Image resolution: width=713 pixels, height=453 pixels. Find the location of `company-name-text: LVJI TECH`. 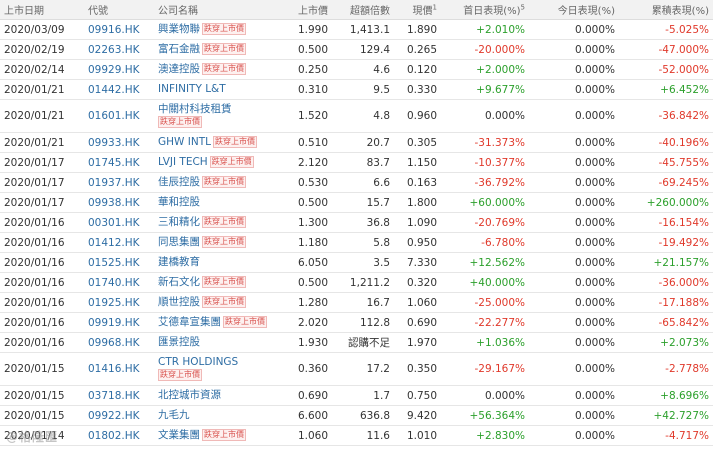

company-name-text: LVJI TECH is located at coordinates (183, 162).